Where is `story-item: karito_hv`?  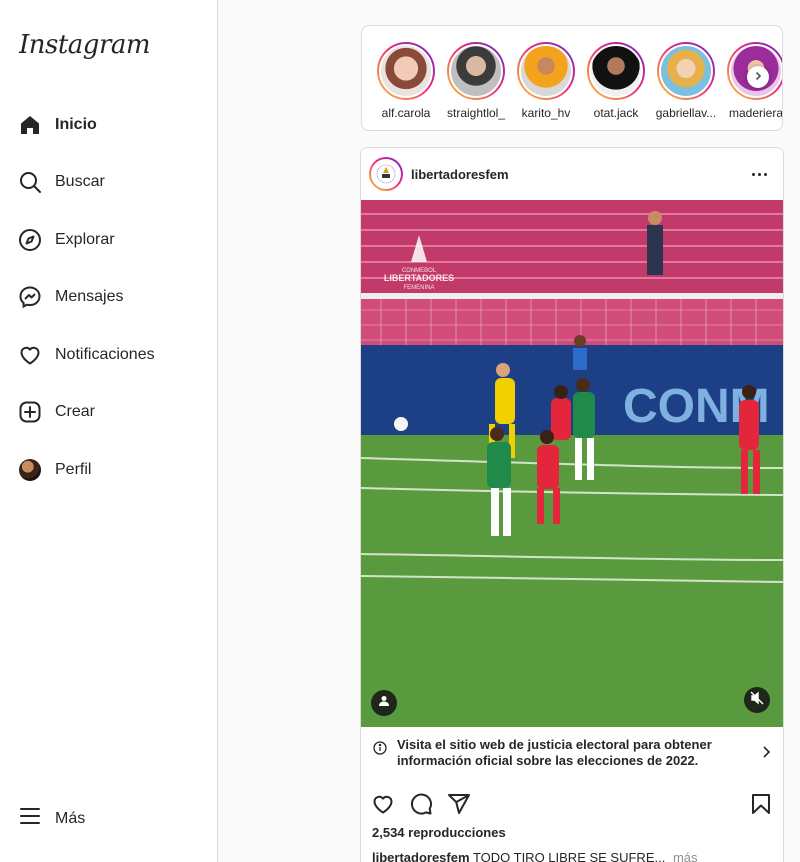
story-item: karito_hv is located at coordinates (546, 81).